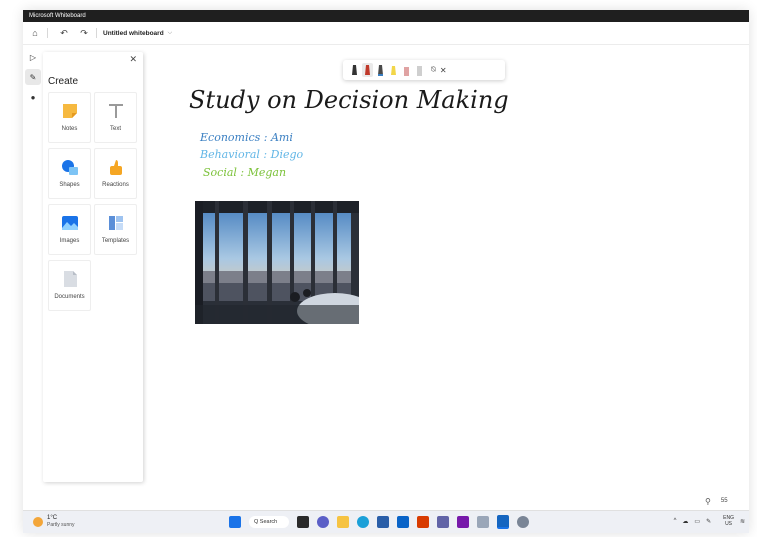 This screenshot has width=757, height=537. Describe the element at coordinates (675, 521) in the screenshot. I see `chevron-up-icon: ^` at that location.